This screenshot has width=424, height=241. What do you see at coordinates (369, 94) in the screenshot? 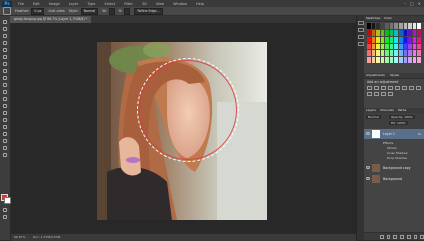
I see `photo-filter-icon` at bounding box center [369, 94].